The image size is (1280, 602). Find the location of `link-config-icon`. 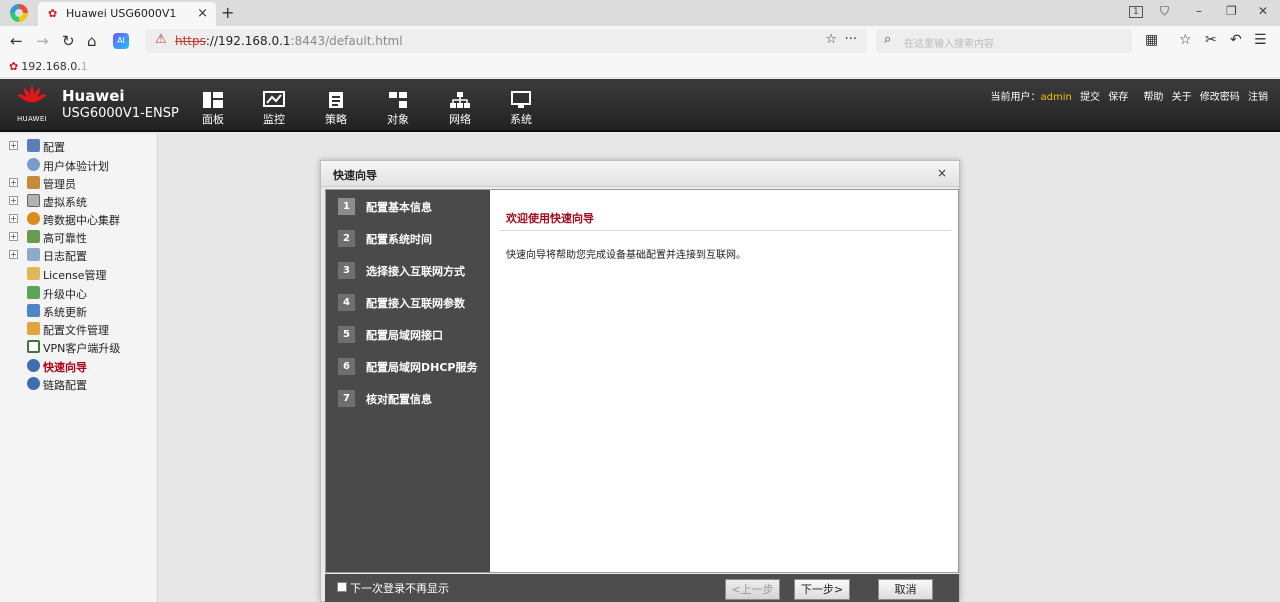

link-config-icon is located at coordinates (33, 383).